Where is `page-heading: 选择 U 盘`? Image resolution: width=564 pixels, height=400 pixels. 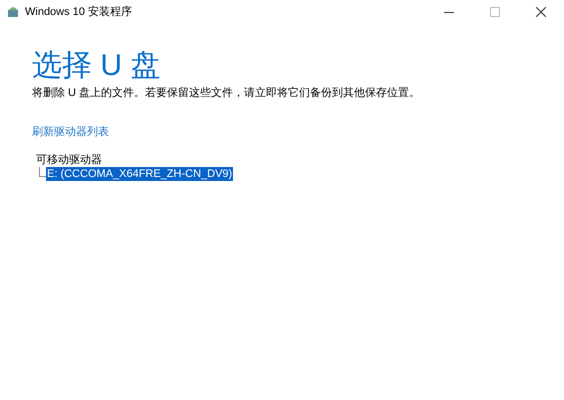
page-heading: 选择 U 盘 is located at coordinates (96, 66).